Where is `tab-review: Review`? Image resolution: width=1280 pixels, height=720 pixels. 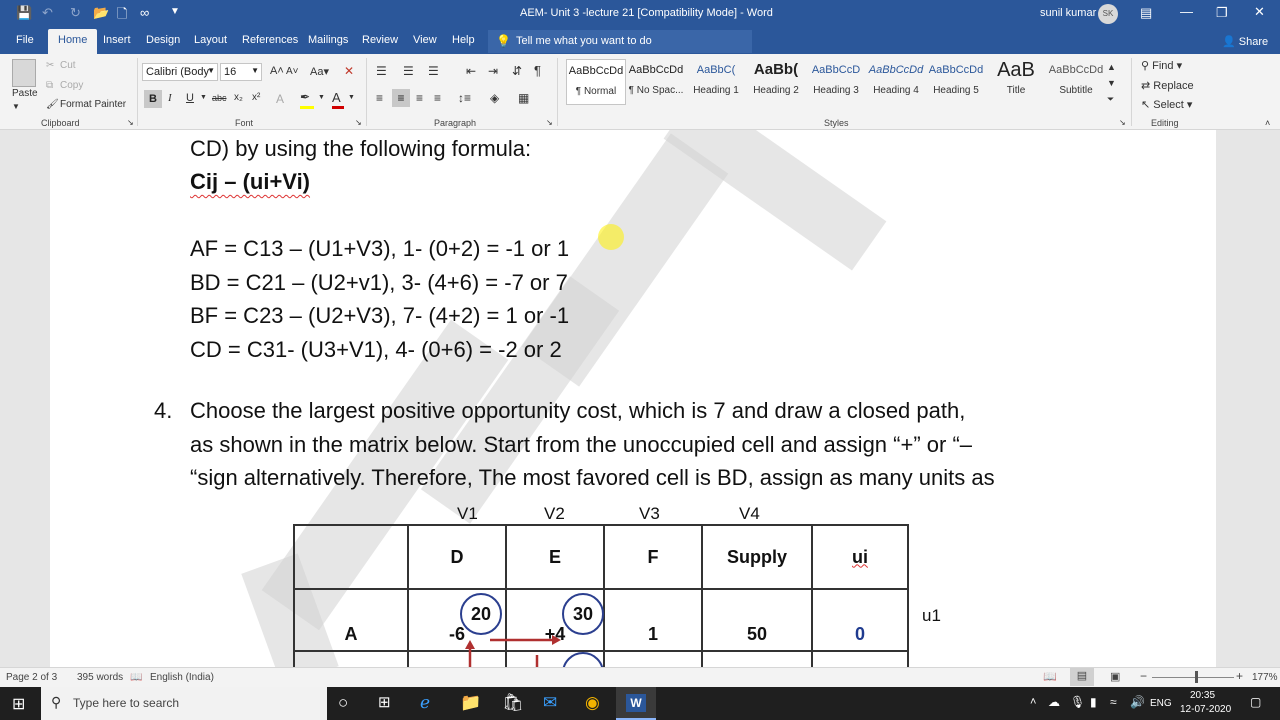
tab-review: Review is located at coordinates (380, 40).